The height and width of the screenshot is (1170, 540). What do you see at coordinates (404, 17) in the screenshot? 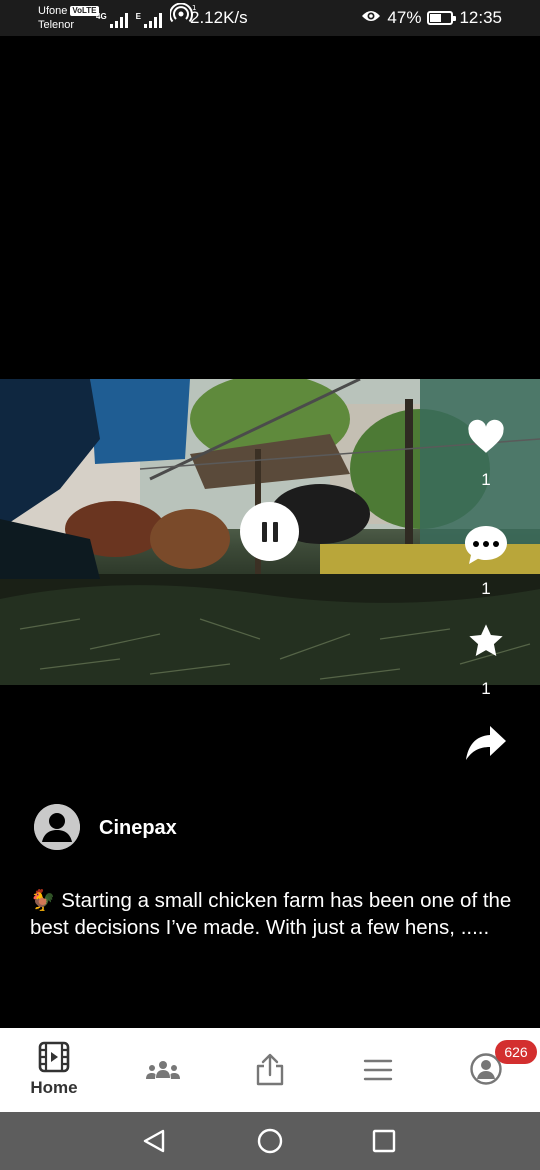
I see `battery-percent: 47%` at bounding box center [404, 17].